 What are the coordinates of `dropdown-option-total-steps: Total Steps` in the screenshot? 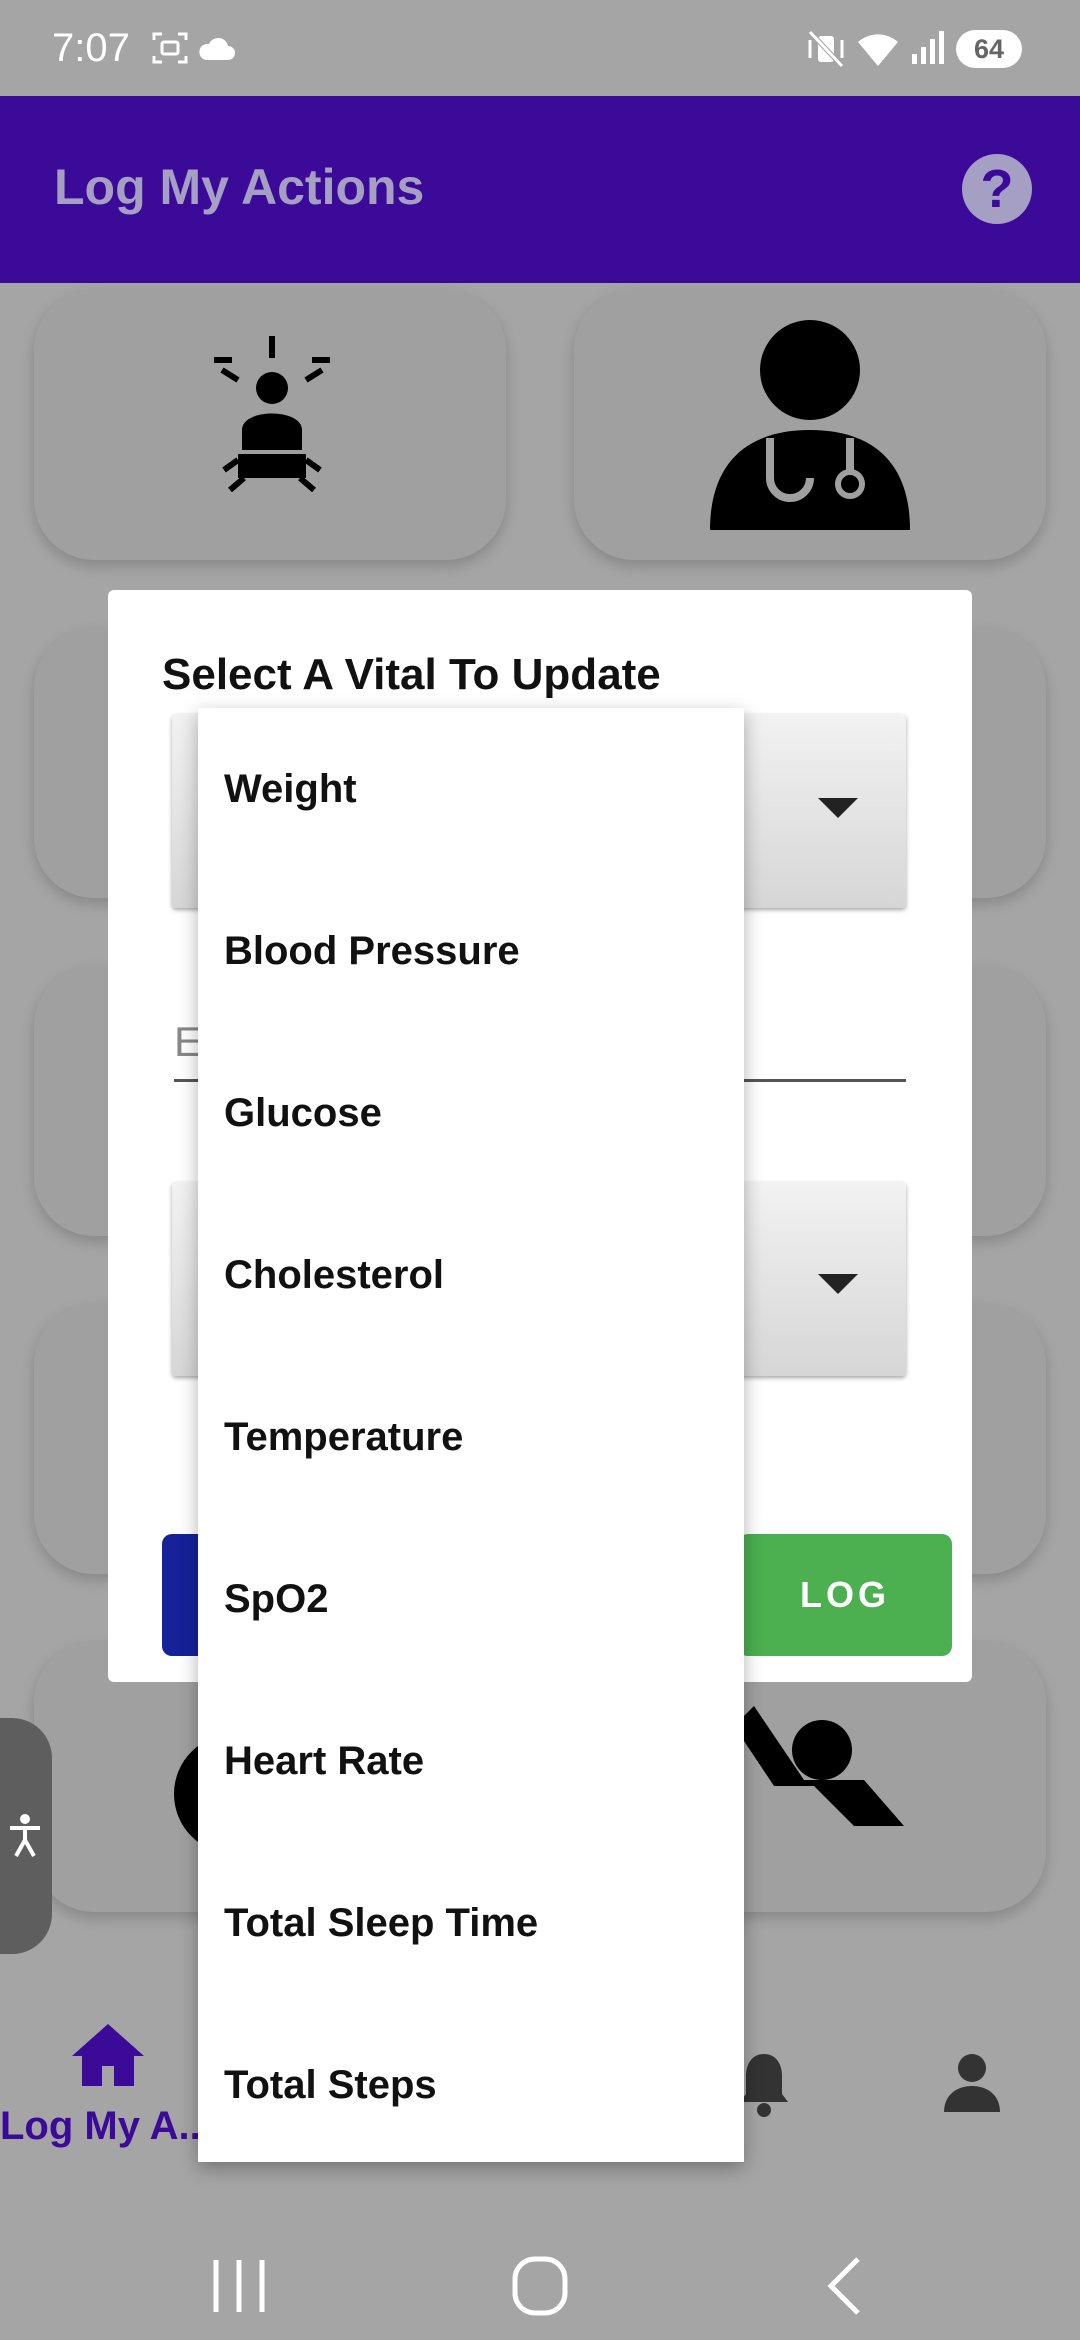 It's located at (471, 2085).